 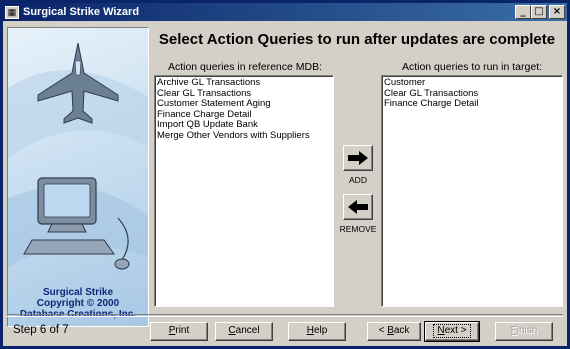 I want to click on help-button-key: H, so click(x=310, y=330).